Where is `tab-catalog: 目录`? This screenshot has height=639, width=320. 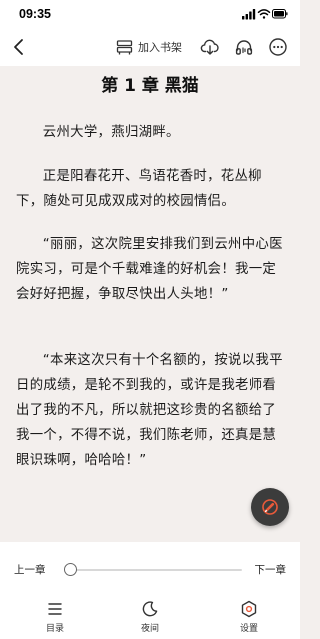
tab-catalog: 目录 is located at coordinates (55, 619).